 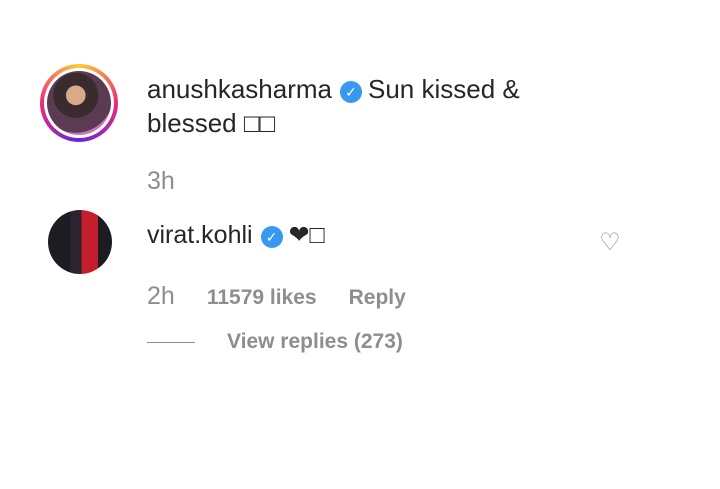 I want to click on author-avatar-image, so click(x=79, y=103).